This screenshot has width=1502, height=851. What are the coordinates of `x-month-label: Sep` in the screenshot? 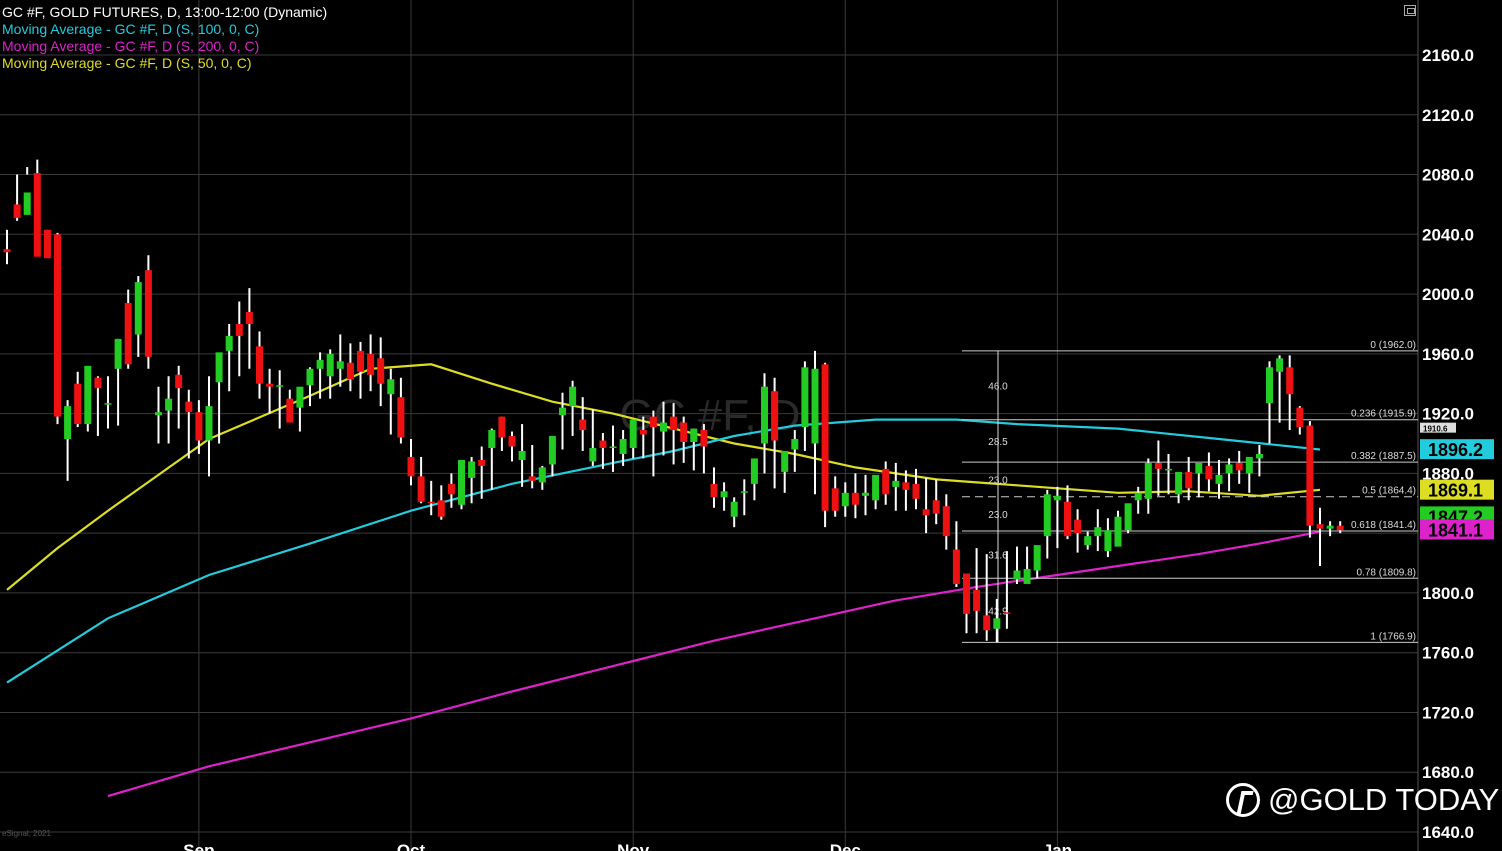 It's located at (198, 846).